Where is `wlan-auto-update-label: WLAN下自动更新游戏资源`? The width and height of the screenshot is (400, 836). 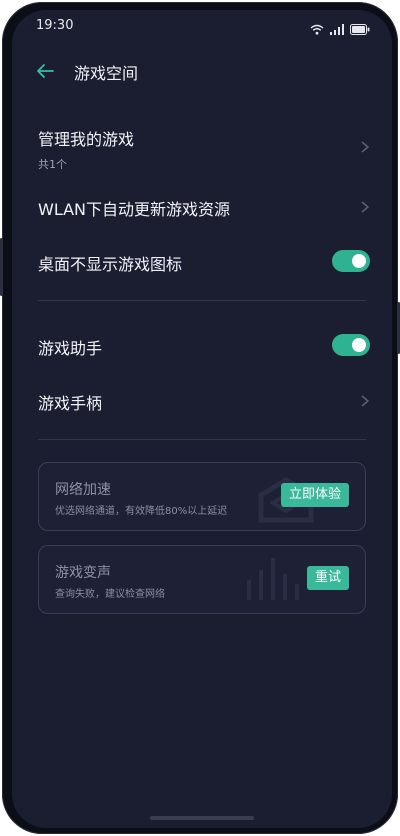
wlan-auto-update-label: WLAN下自动更新游戏资源 is located at coordinates (134, 209).